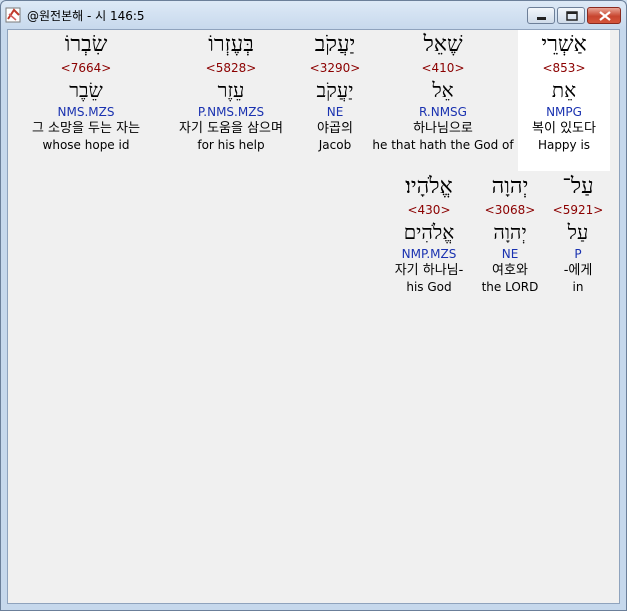 The height and width of the screenshot is (611, 627). I want to click on english-gloss: for his help, so click(231, 145).